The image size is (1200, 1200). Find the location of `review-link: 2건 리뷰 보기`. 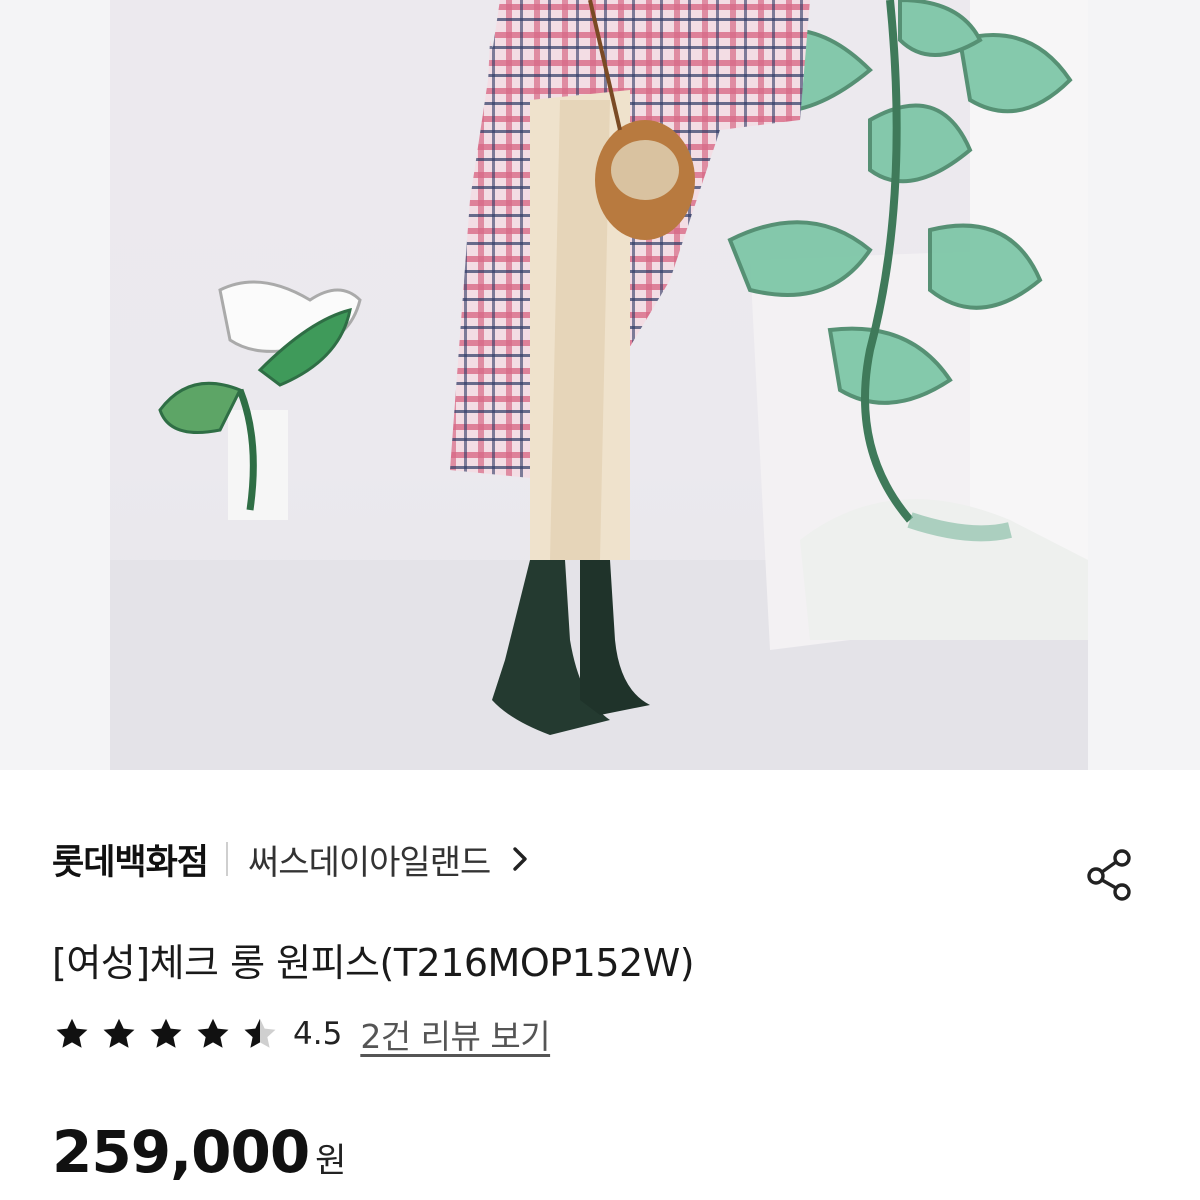

review-link: 2건 리뷰 보기 is located at coordinates (455, 1034).